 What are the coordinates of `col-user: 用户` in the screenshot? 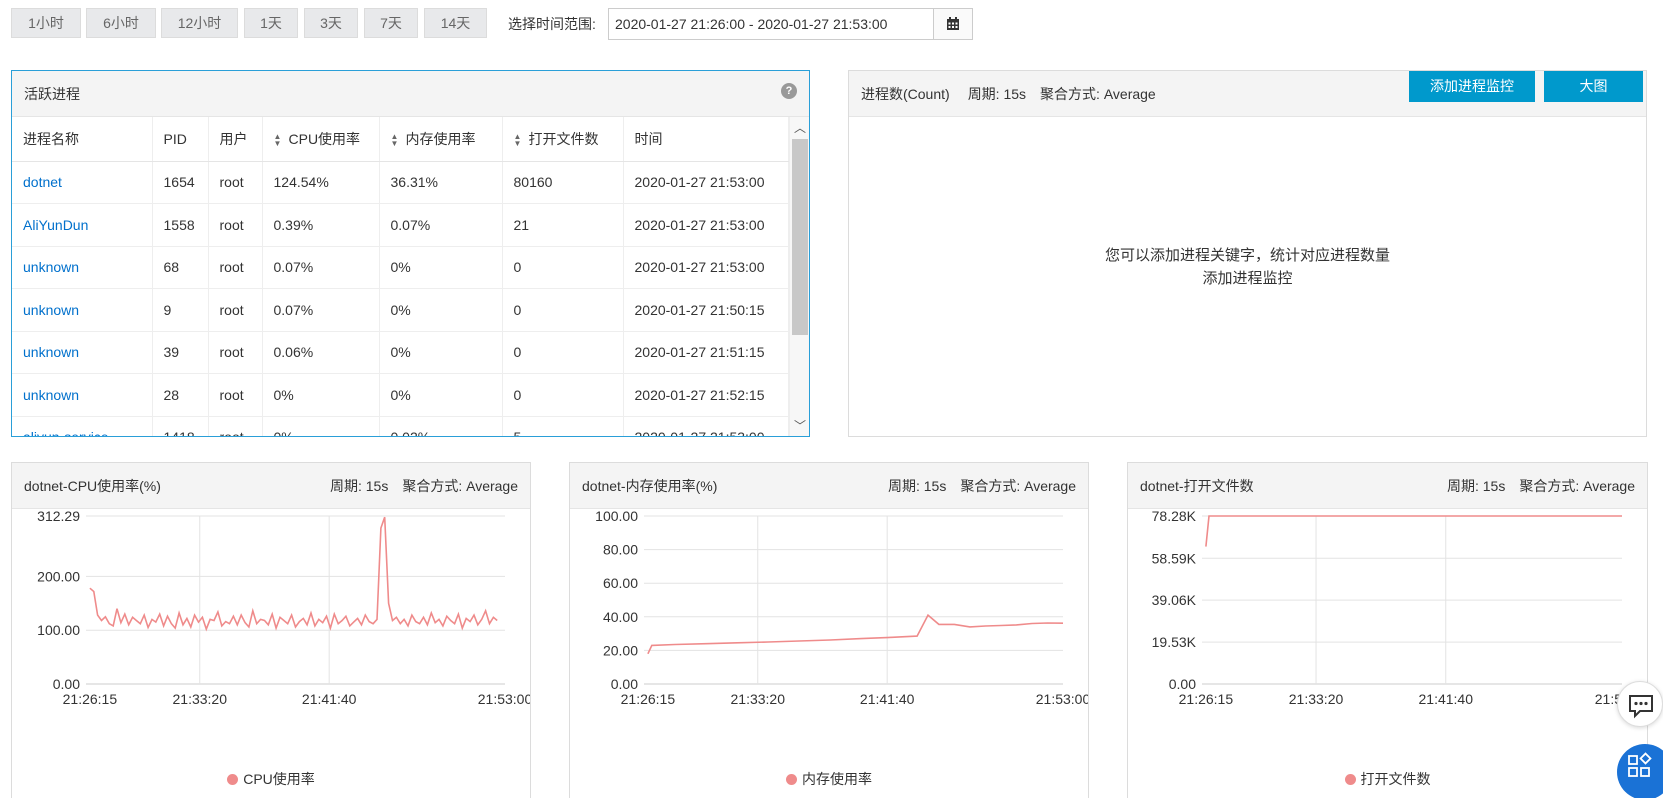 It's located at (235, 139).